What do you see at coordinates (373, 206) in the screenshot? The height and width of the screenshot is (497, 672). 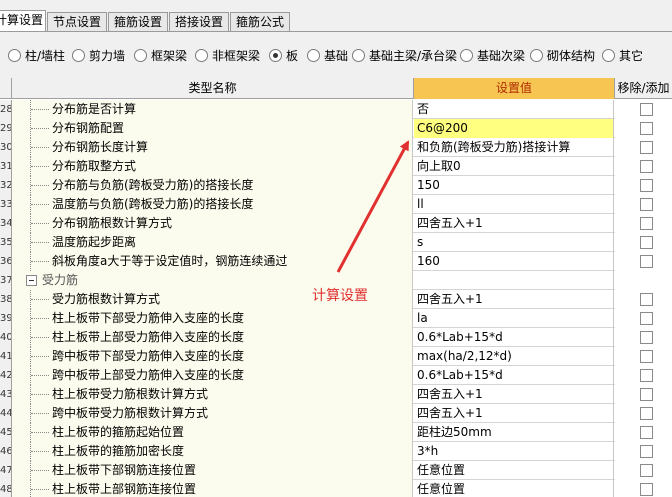 I see `annotation-arrow` at bounding box center [373, 206].